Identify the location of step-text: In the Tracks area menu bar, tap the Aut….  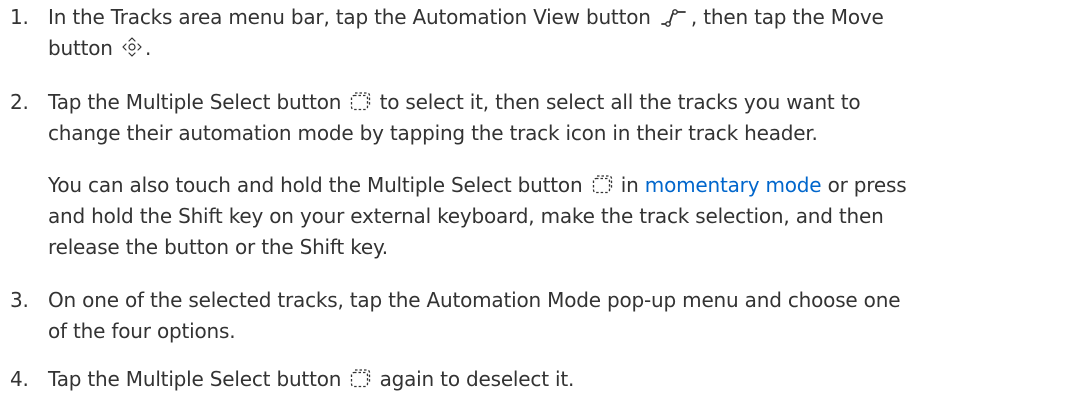
(466, 32).